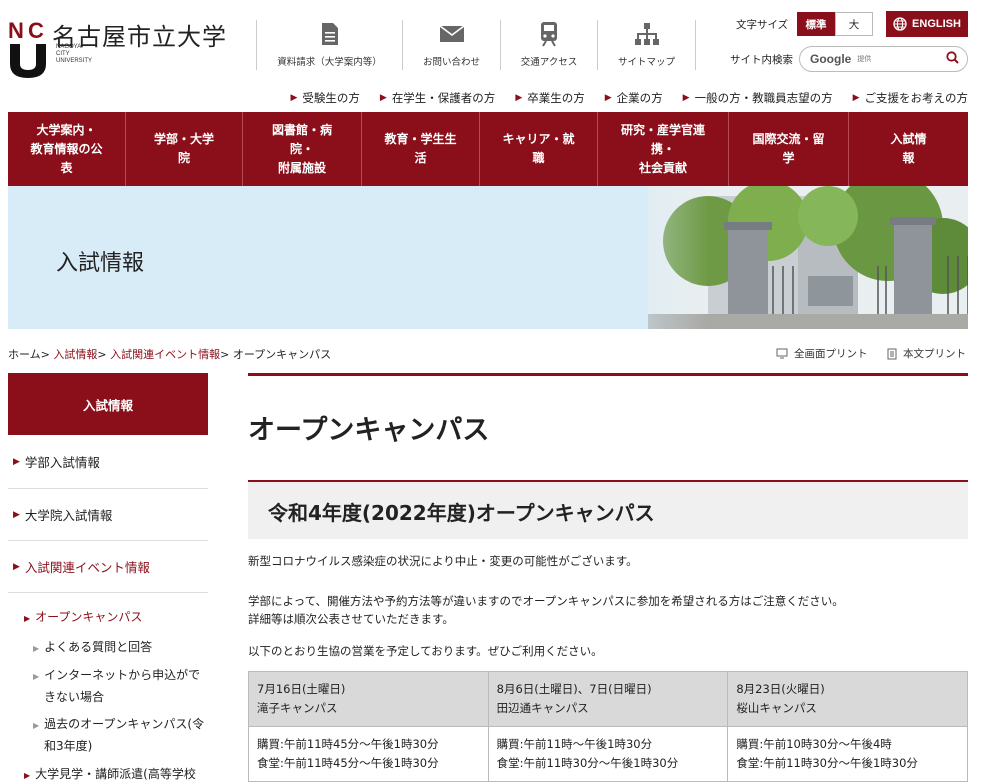  What do you see at coordinates (831, 59) in the screenshot?
I see `google-label: Google` at bounding box center [831, 59].